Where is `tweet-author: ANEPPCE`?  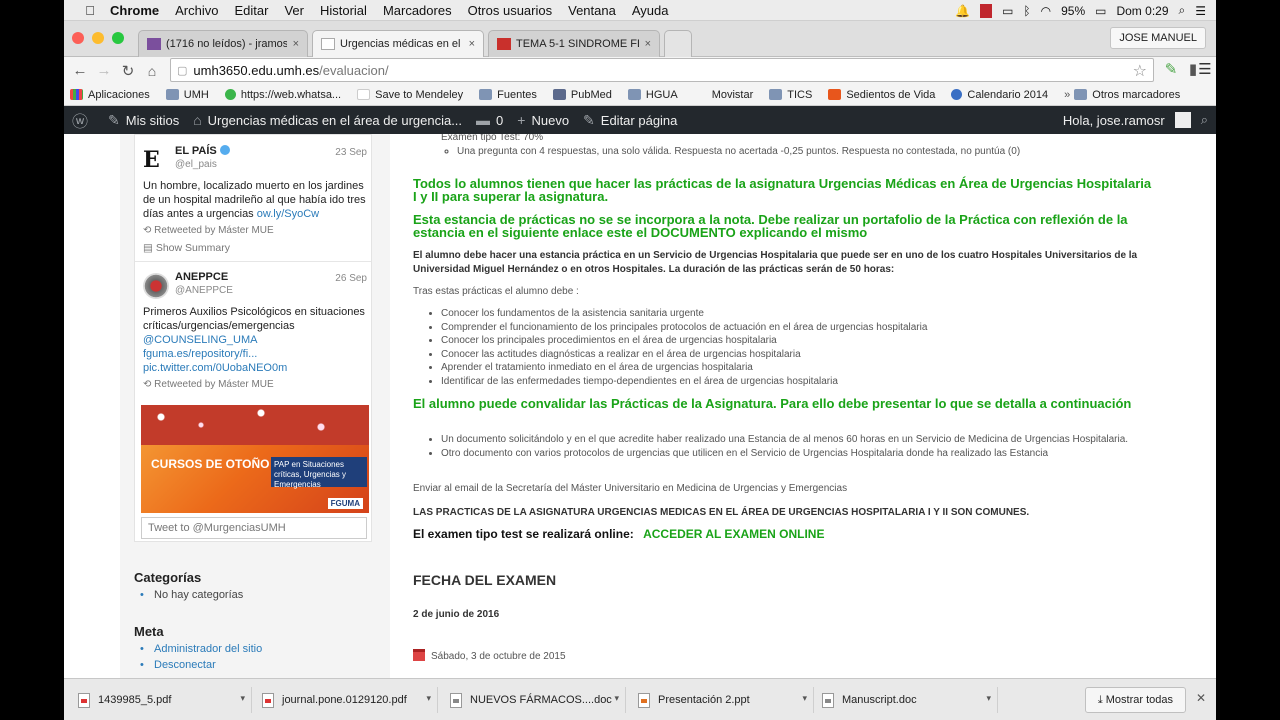 tweet-author: ANEPPCE is located at coordinates (201, 277).